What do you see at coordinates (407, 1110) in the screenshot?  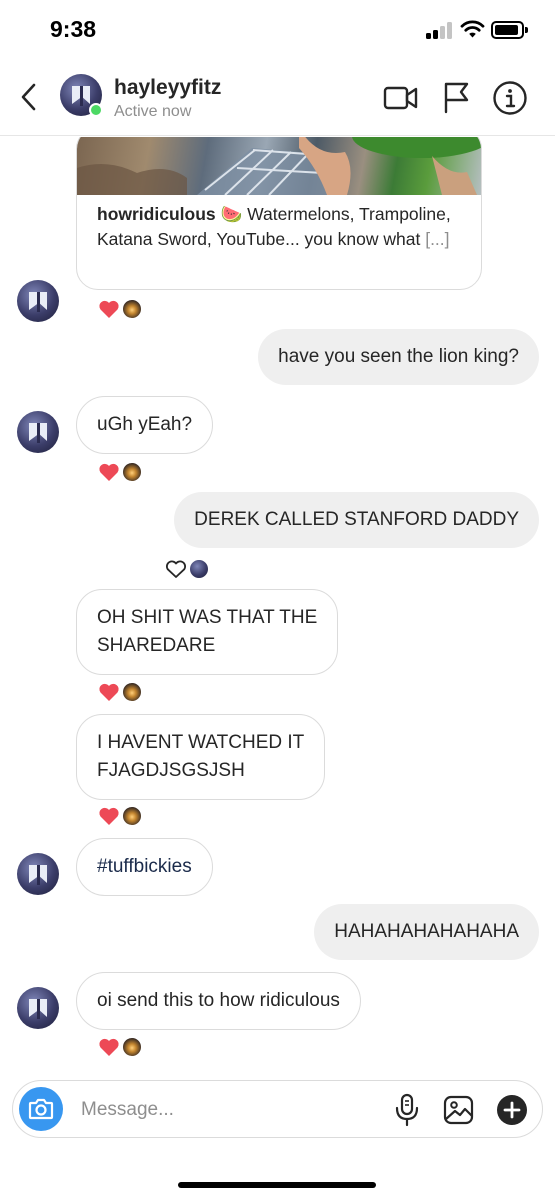 I see `microphone-icon` at bounding box center [407, 1110].